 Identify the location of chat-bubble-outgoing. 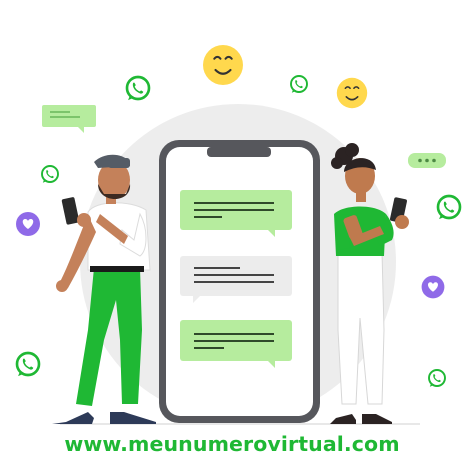
(236, 279).